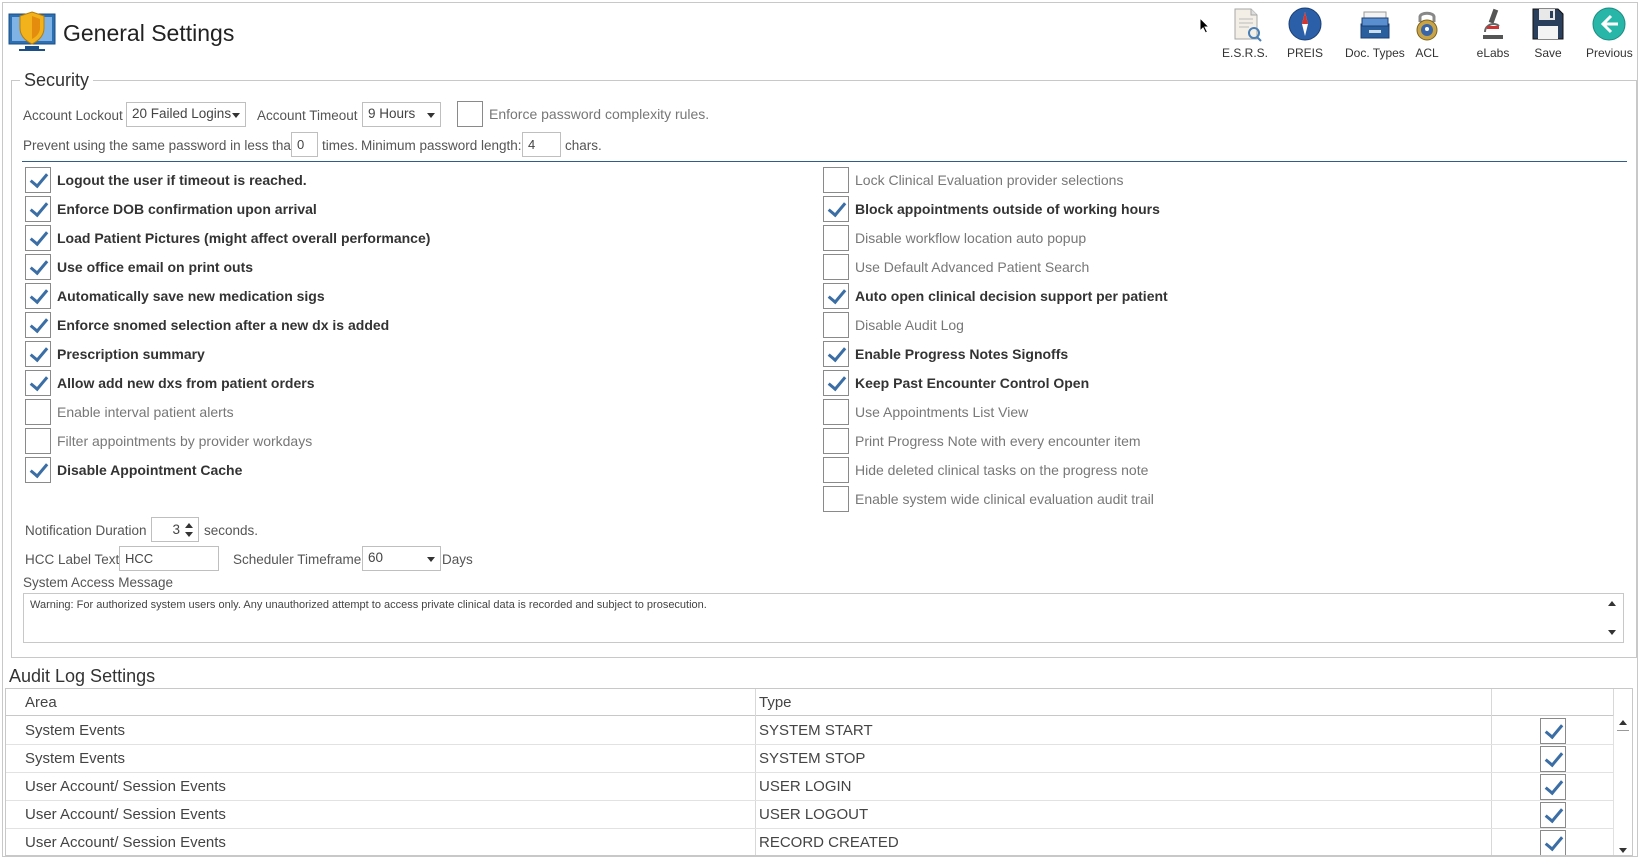  What do you see at coordinates (809, 759) in the screenshot?
I see `table-row: System Events SYSTEM STOP` at bounding box center [809, 759].